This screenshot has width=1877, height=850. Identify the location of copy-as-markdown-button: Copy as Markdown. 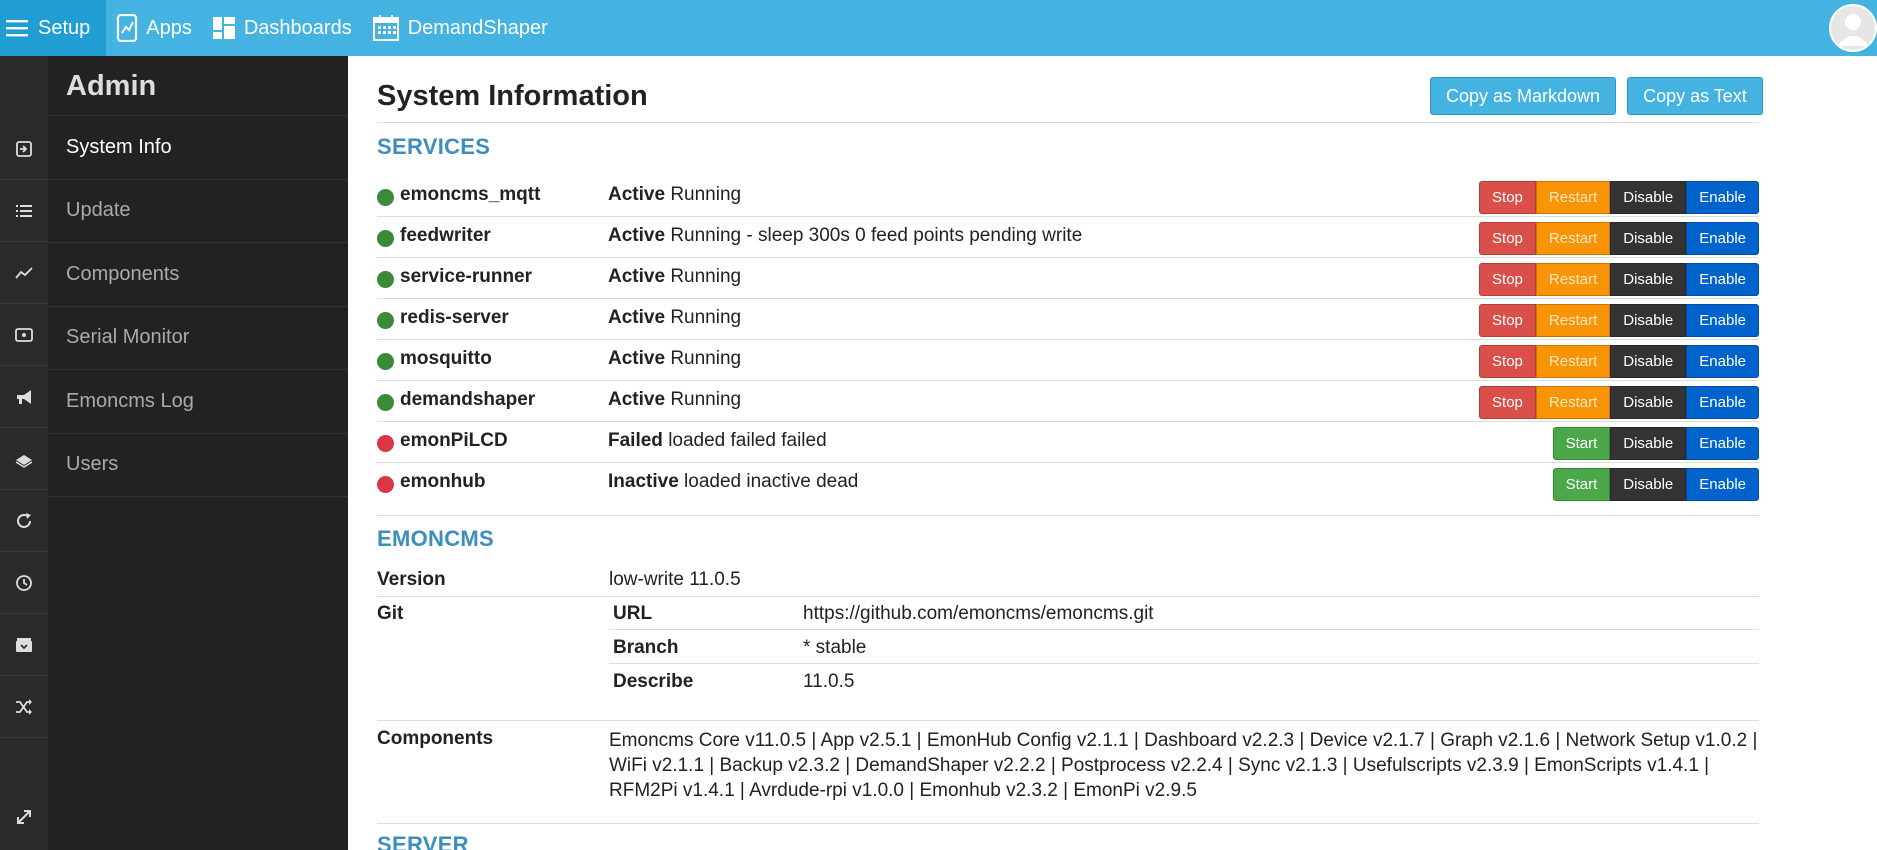
(1523, 96).